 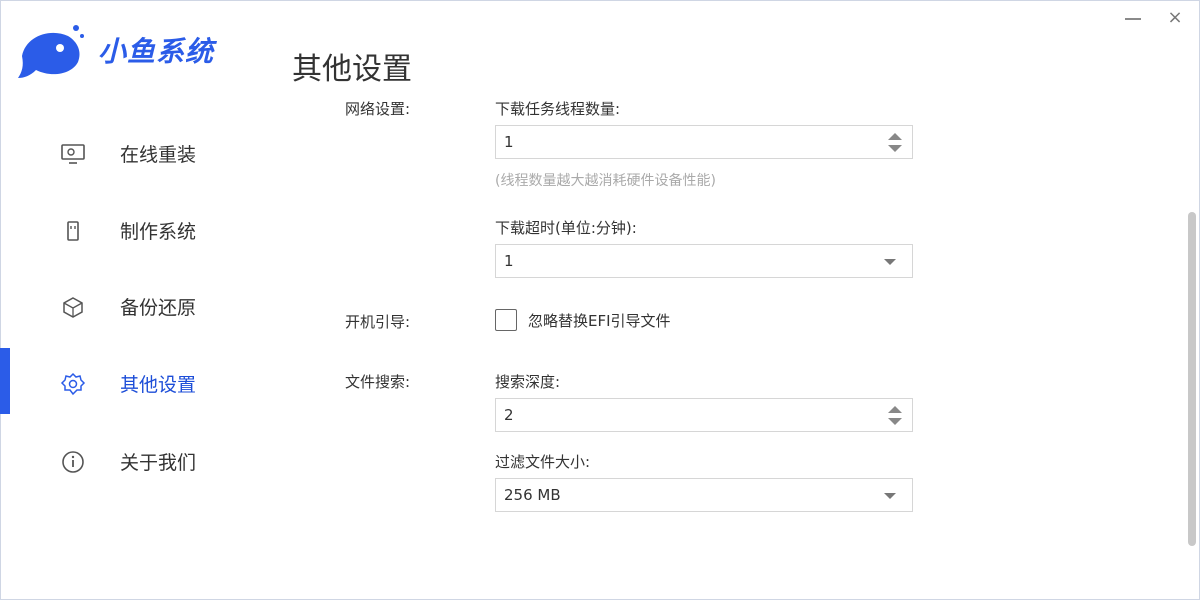 What do you see at coordinates (704, 142) in the screenshot?
I see `threads-spinbox: 1` at bounding box center [704, 142].